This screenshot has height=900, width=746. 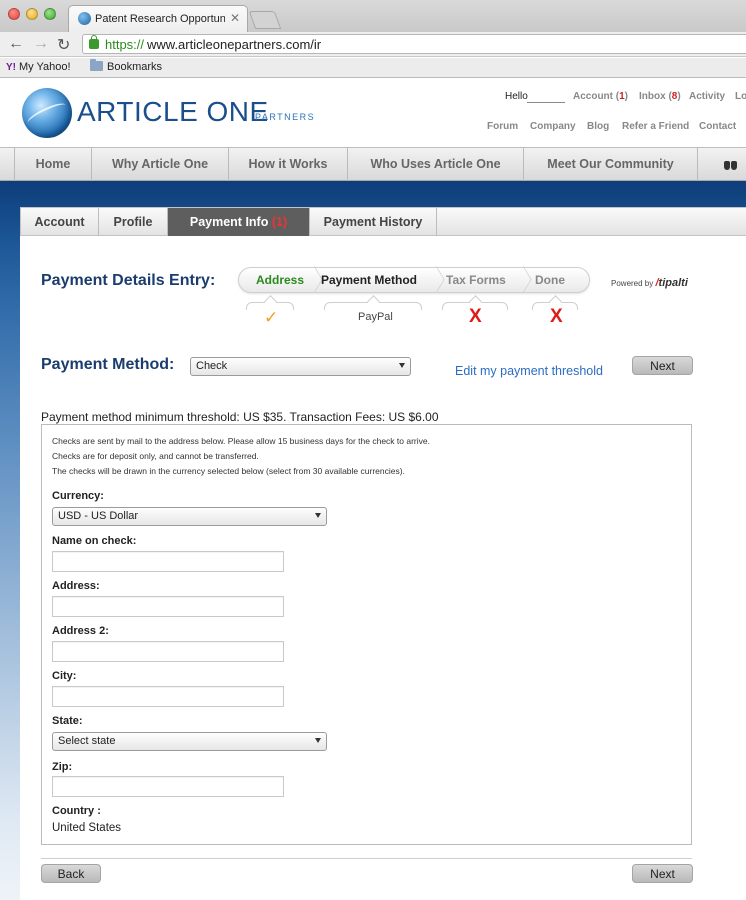 What do you see at coordinates (125, 44) in the screenshot?
I see `url-scheme: https://` at bounding box center [125, 44].